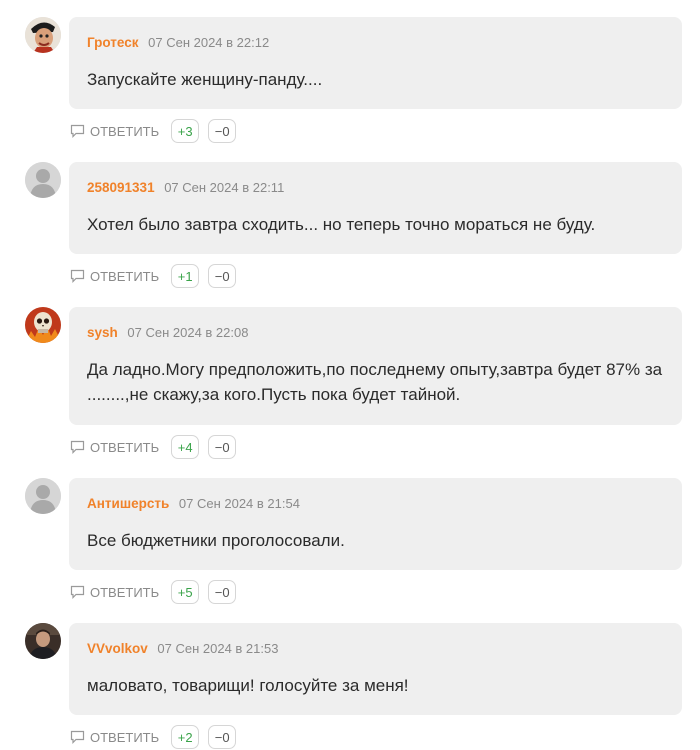 This screenshot has width=700, height=750. Describe the element at coordinates (239, 503) in the screenshot. I see `comment-date: 07 Сен 2024 в 21:54` at that location.